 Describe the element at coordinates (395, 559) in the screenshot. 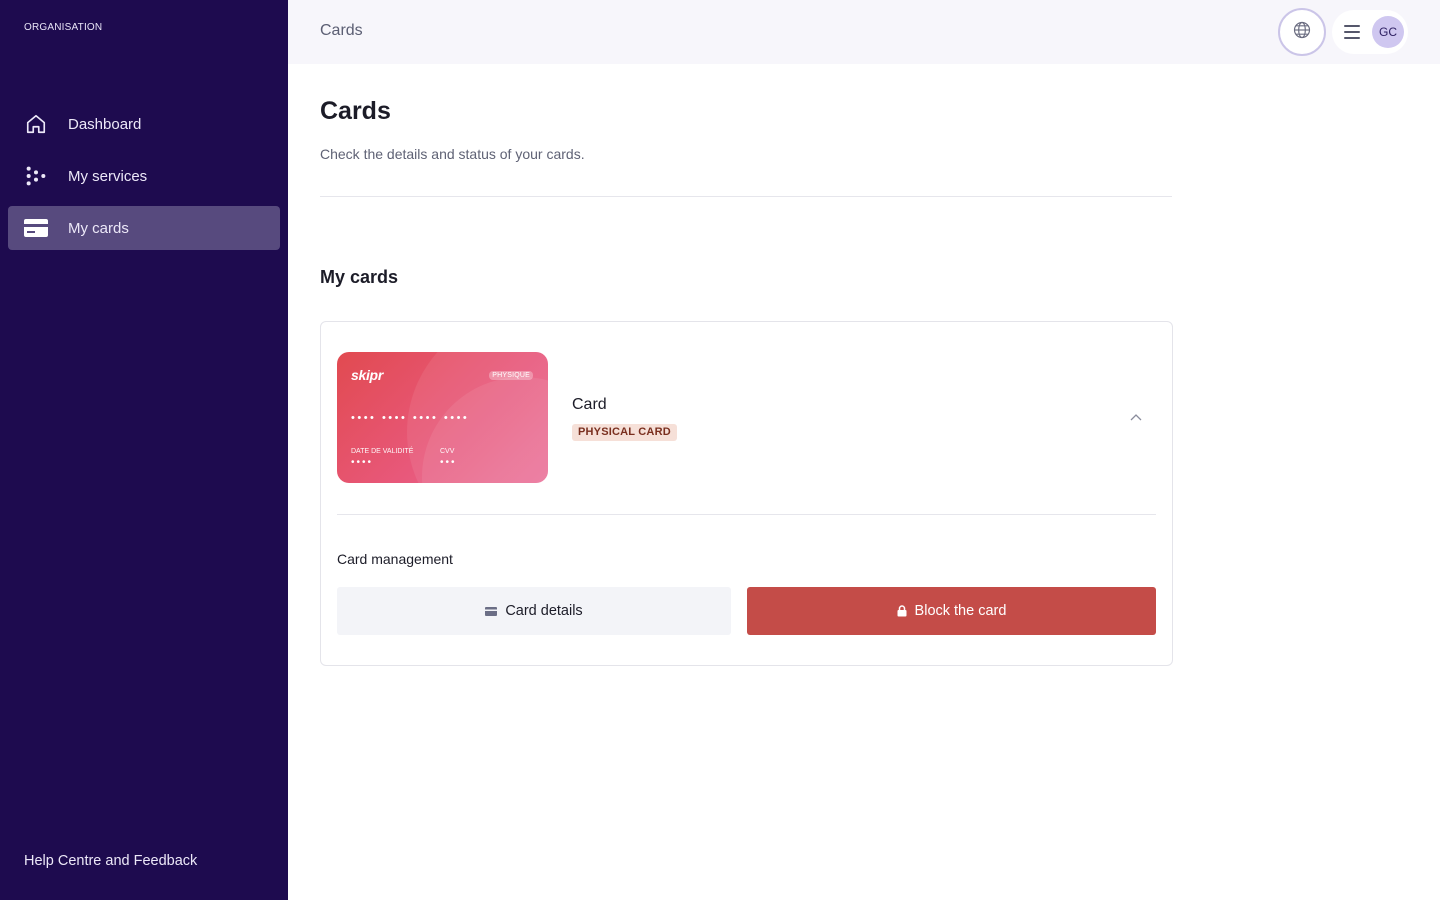

I see `card-management-title: Card management` at that location.